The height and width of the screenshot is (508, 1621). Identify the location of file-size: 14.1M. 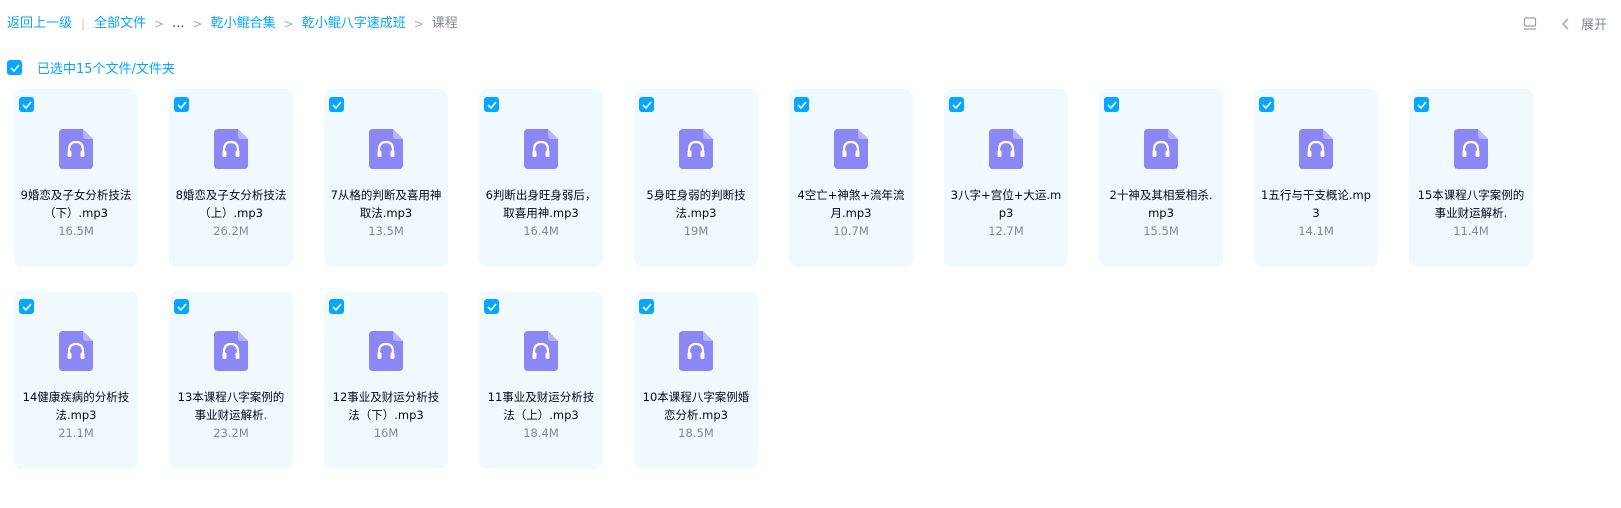
(1316, 231).